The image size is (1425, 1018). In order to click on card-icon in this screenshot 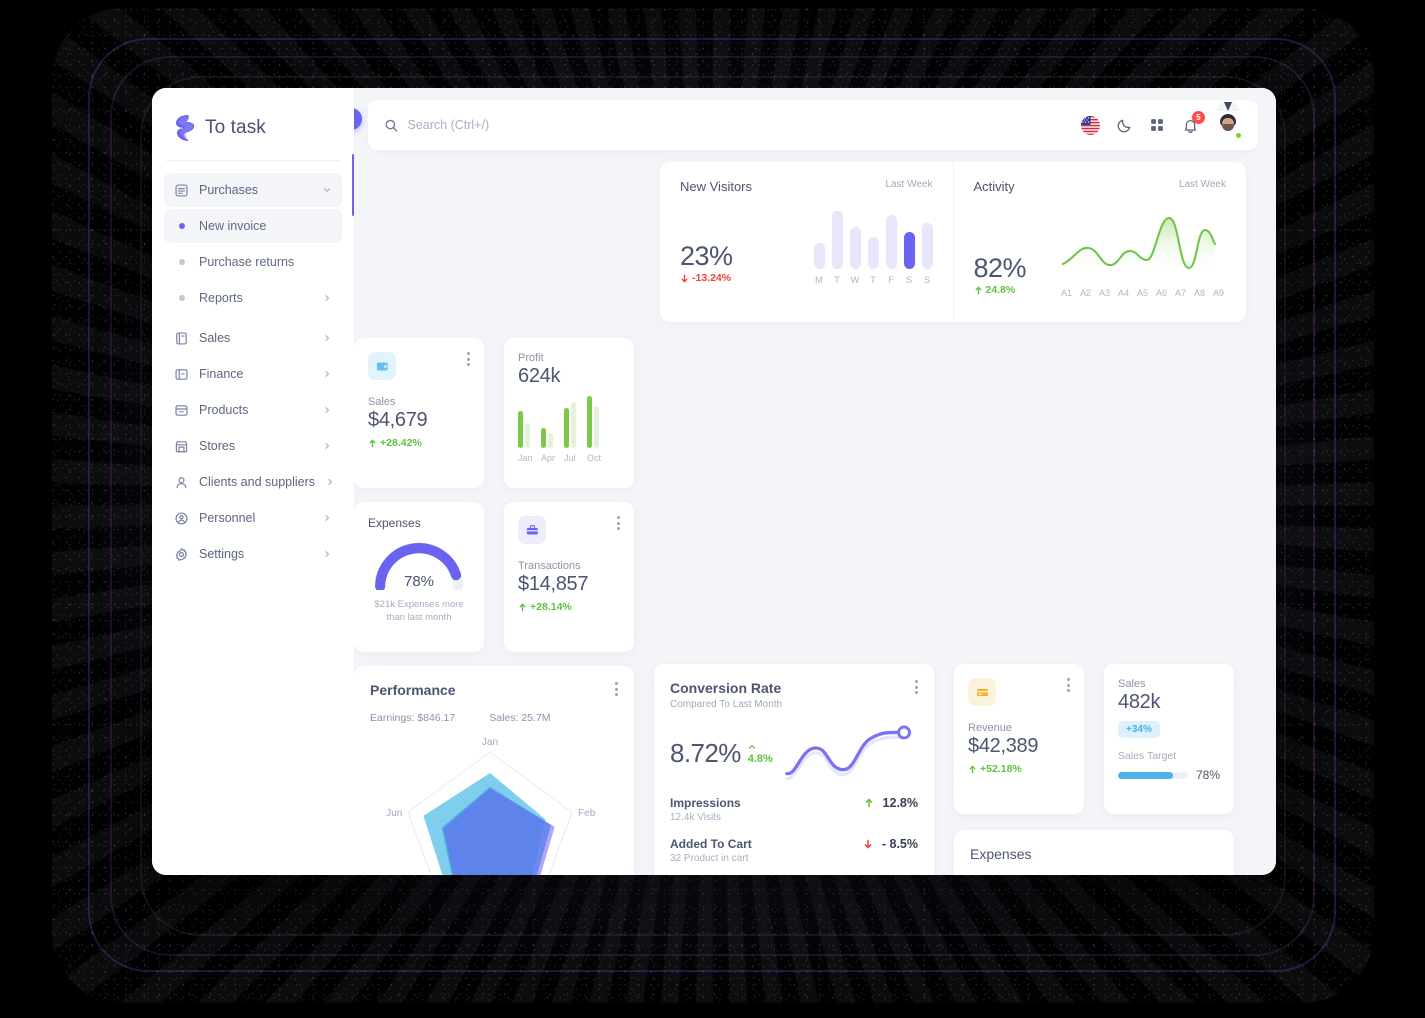, I will do `click(181, 374)`.